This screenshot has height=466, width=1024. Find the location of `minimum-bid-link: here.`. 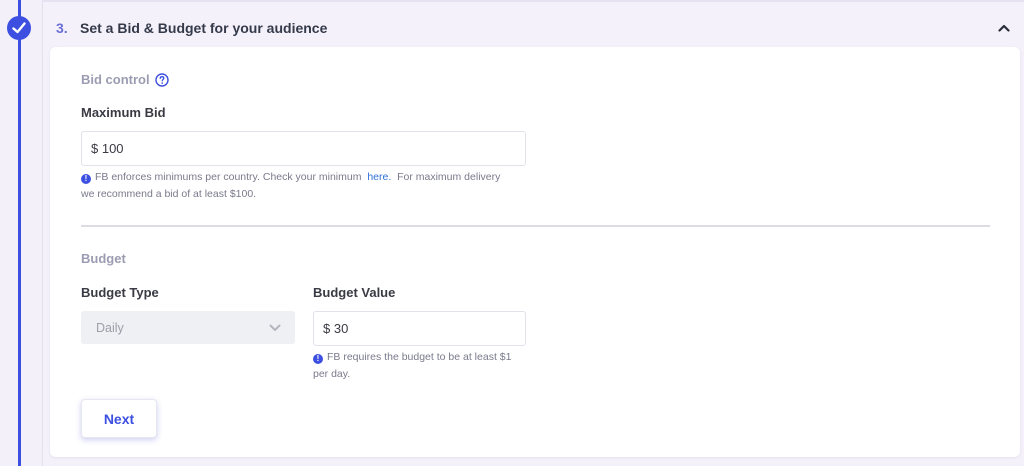

minimum-bid-link: here. is located at coordinates (379, 177).